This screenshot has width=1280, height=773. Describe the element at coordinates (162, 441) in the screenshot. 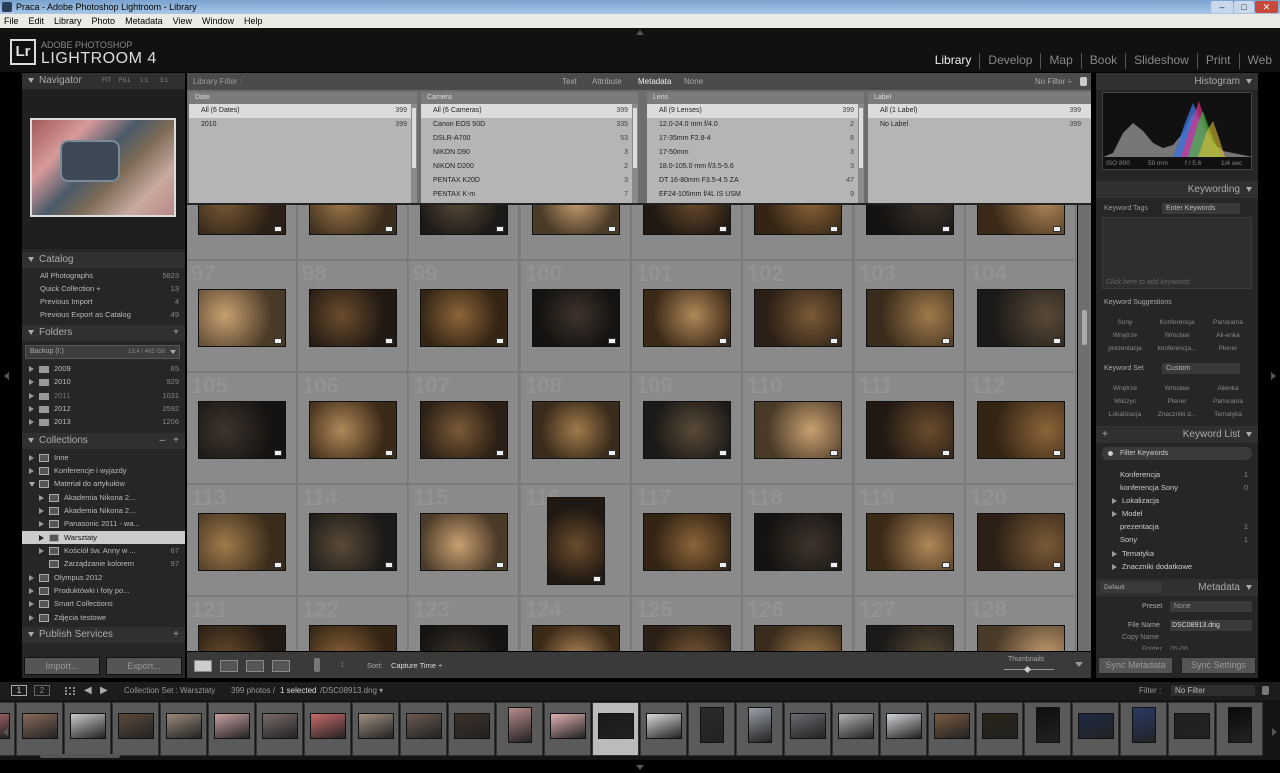

I see `remove-collection-icon: –` at that location.